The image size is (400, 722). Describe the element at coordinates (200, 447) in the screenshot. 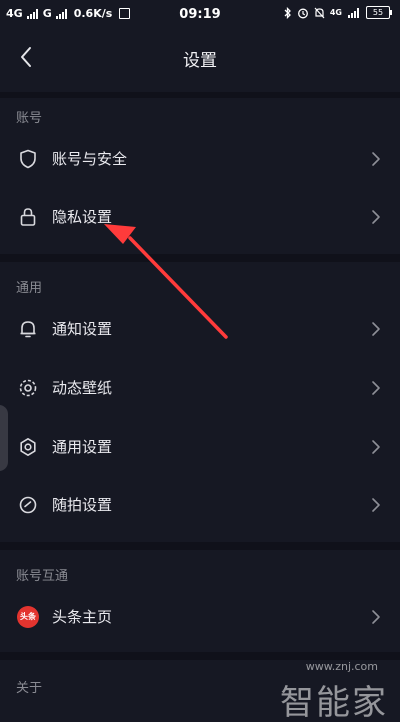

I see `settings-item-general: 通用设置` at that location.